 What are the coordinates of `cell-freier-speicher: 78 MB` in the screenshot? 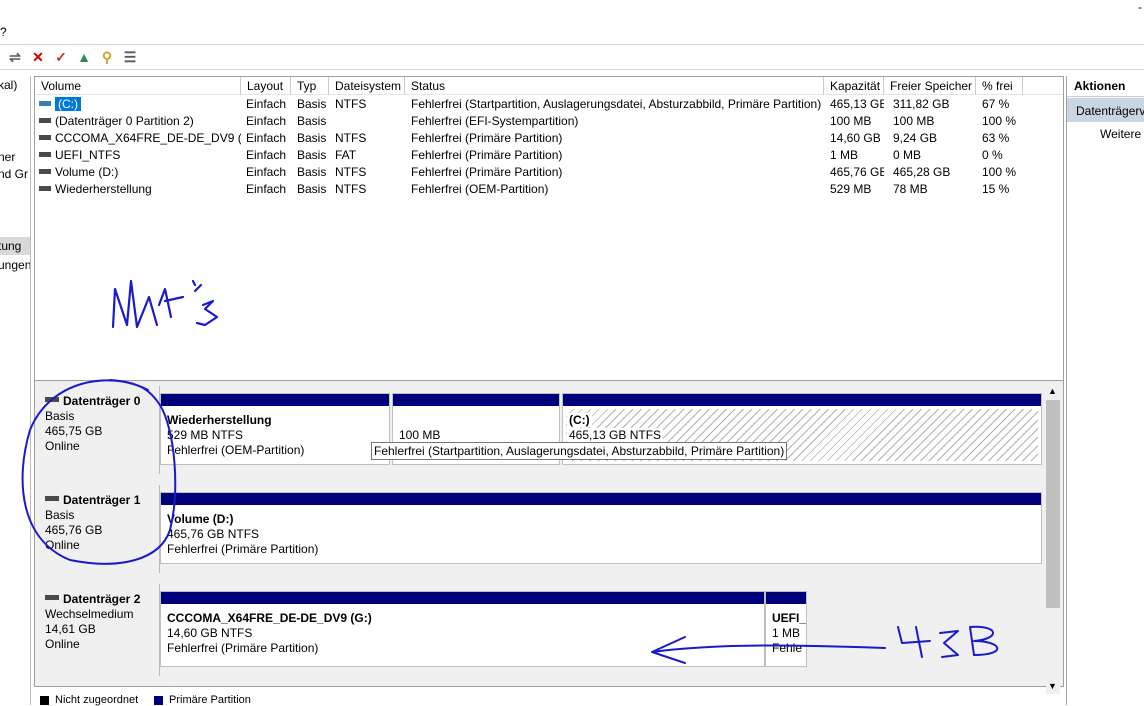 It's located at (910, 189).